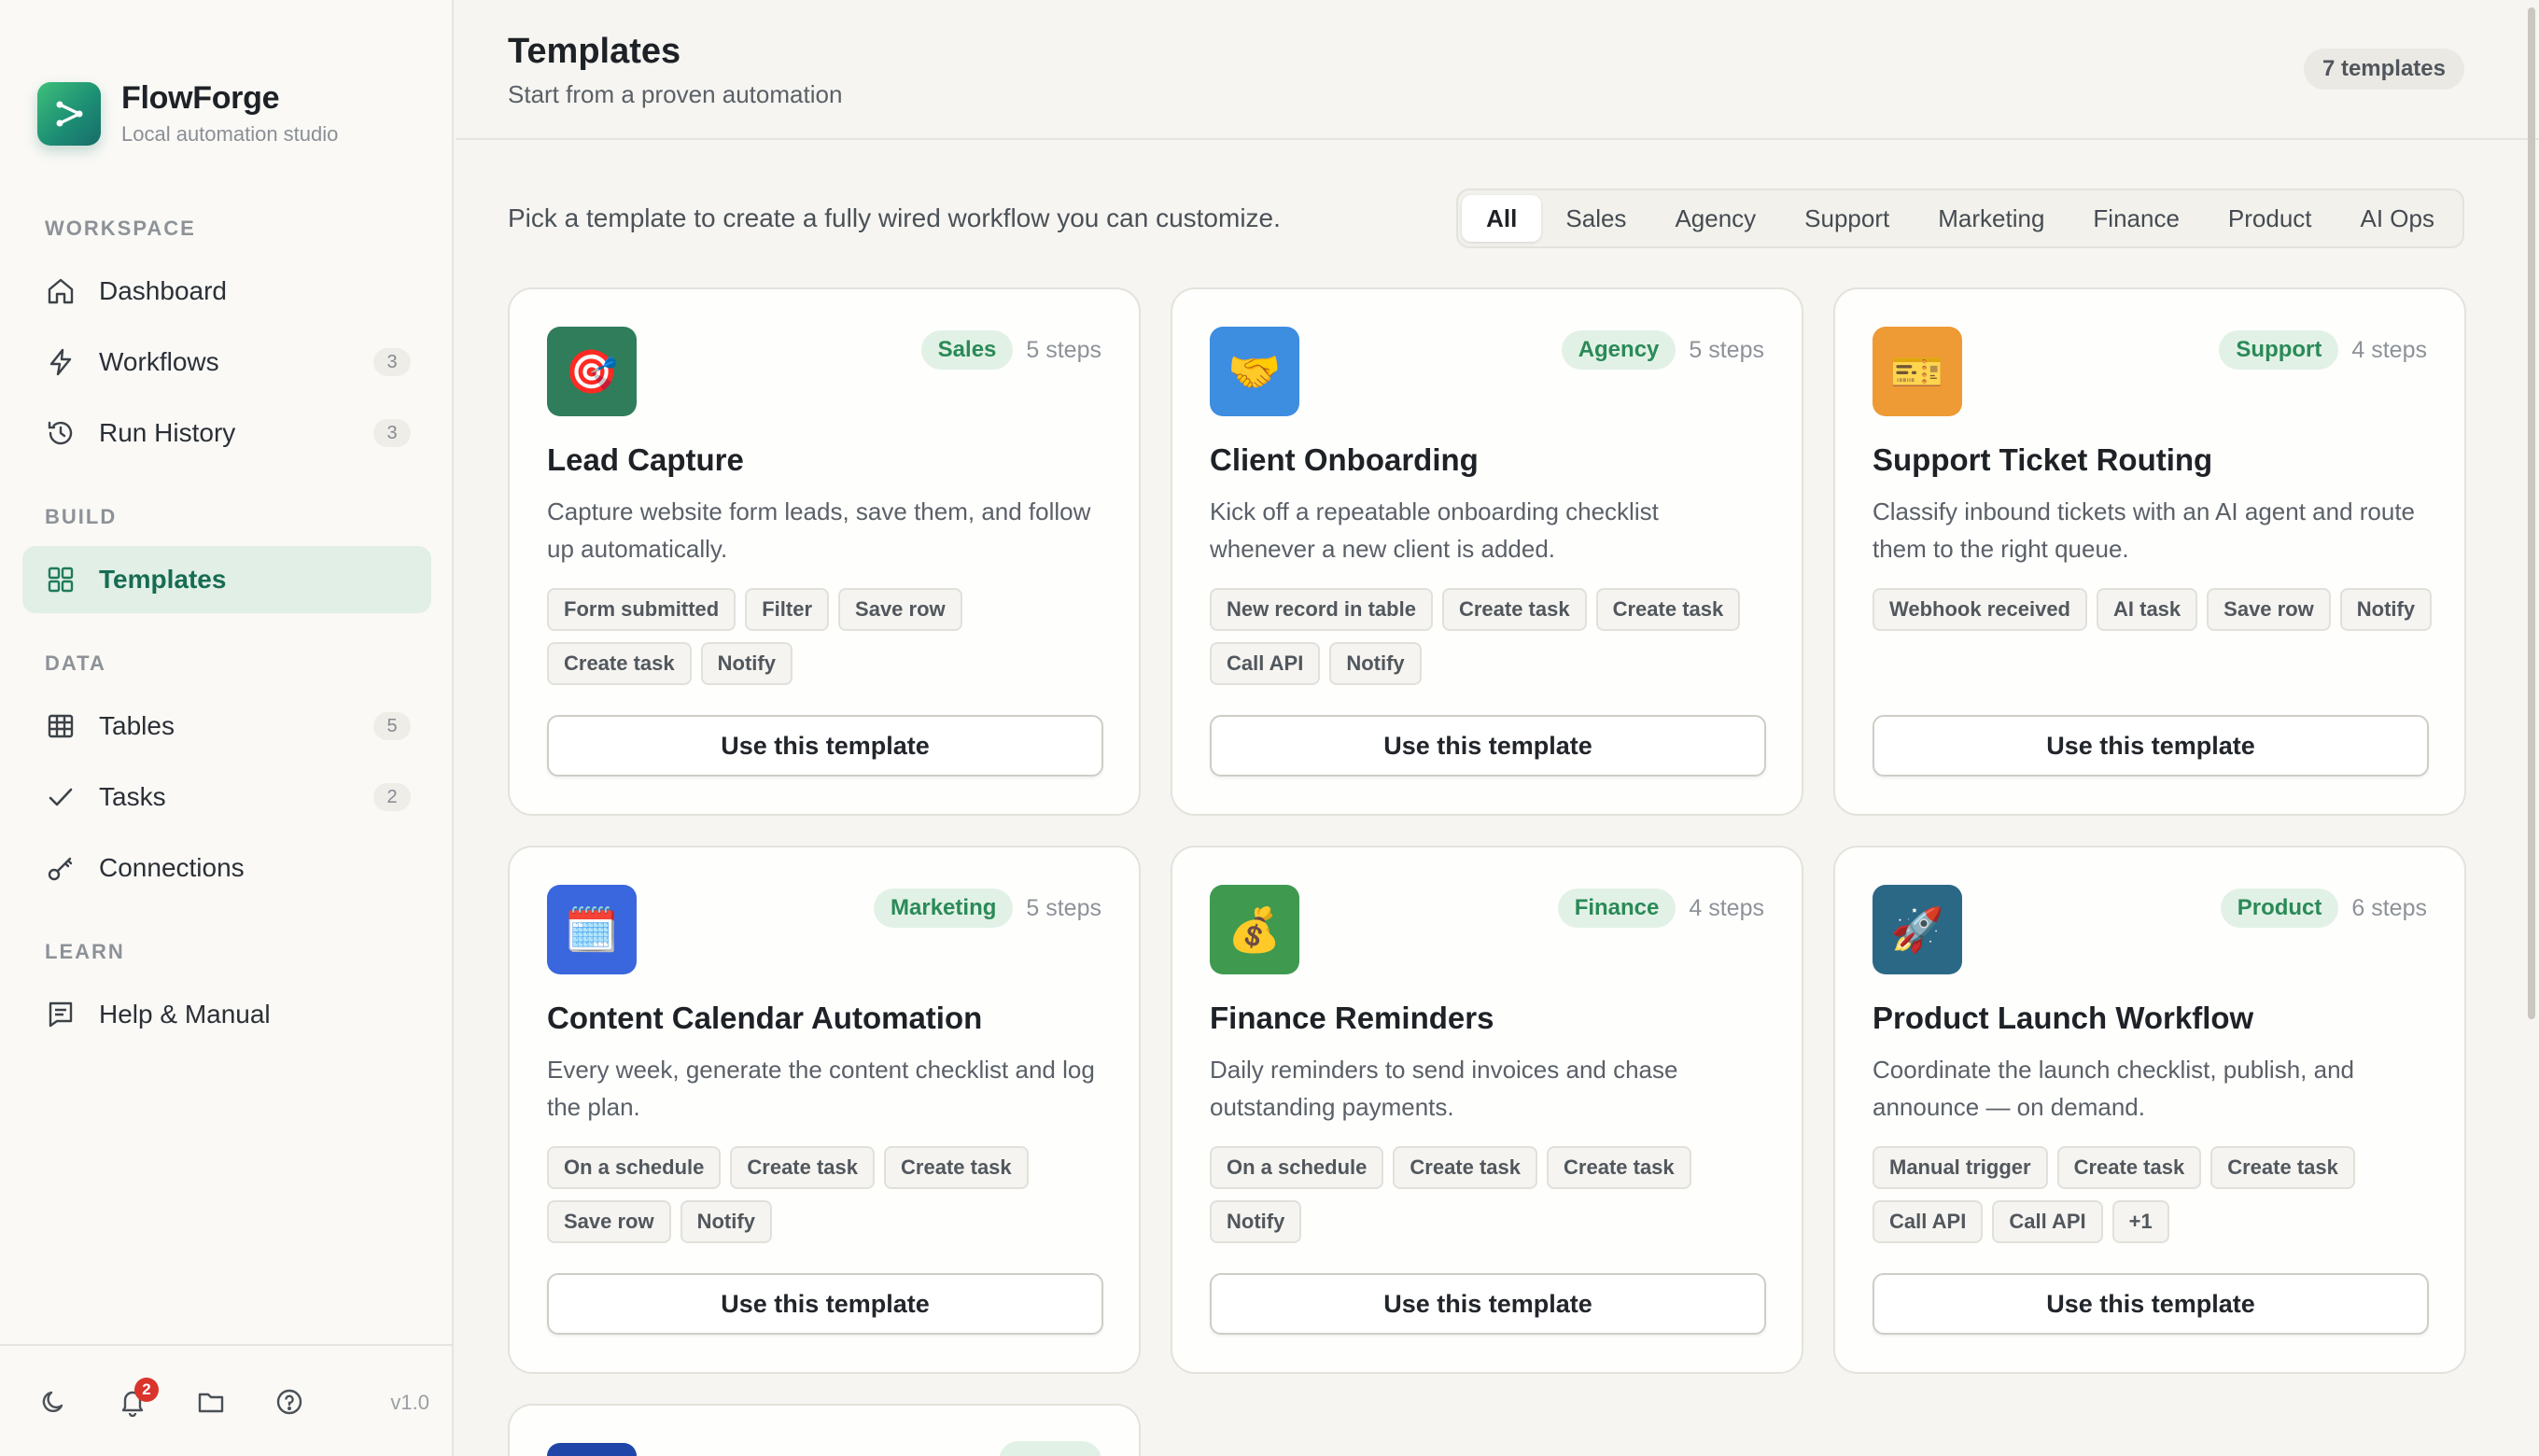 This screenshot has width=2539, height=1456. Describe the element at coordinates (226, 797) in the screenshot. I see `sidebar-item-tasks: Tasks 2` at that location.